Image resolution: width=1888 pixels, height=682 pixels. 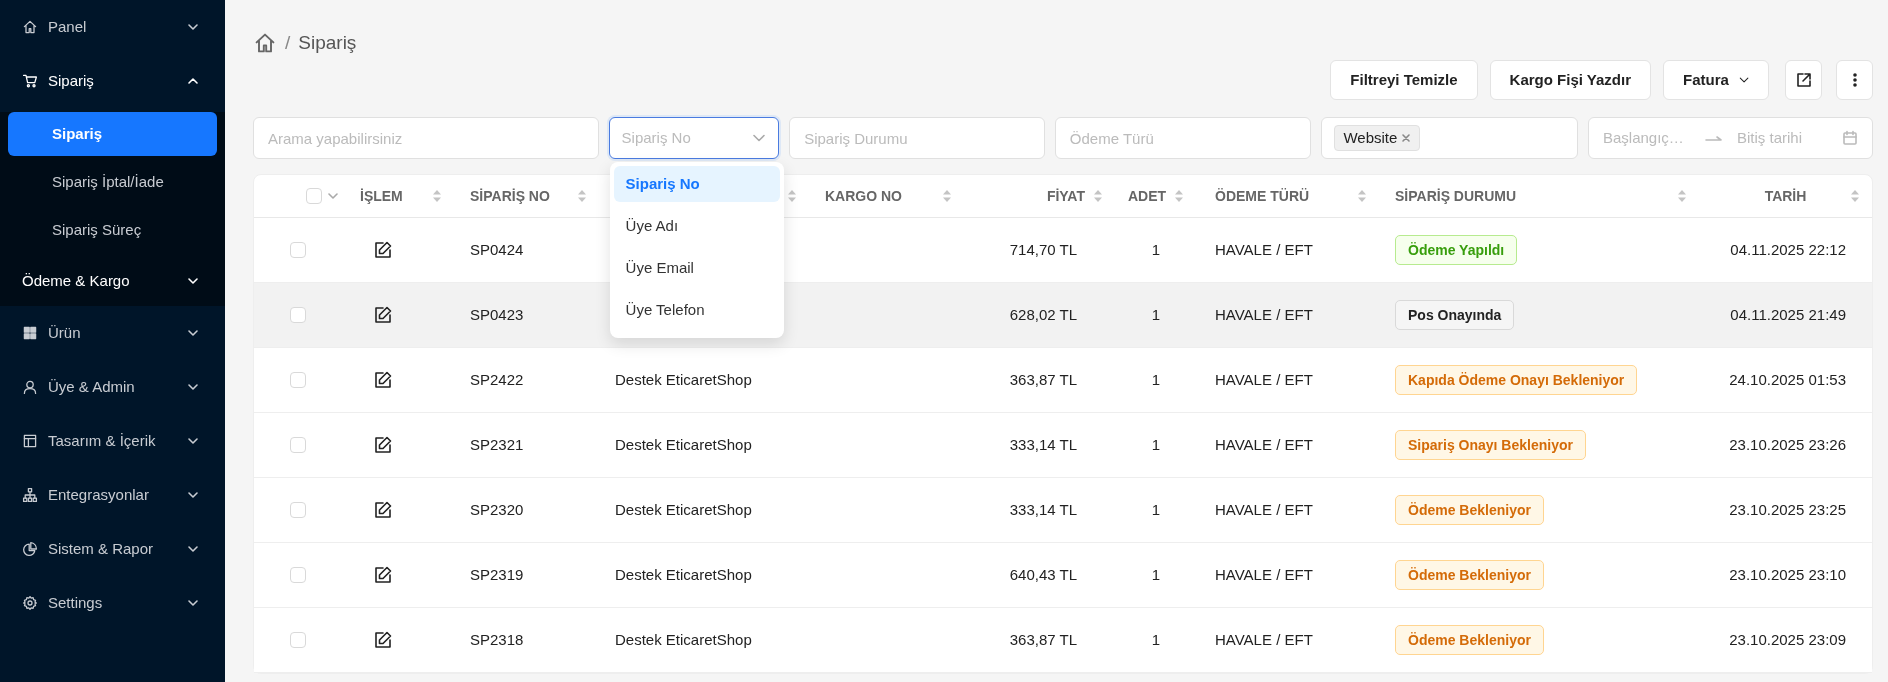 What do you see at coordinates (30, 549) in the screenshot?
I see `pie-chart-icon` at bounding box center [30, 549].